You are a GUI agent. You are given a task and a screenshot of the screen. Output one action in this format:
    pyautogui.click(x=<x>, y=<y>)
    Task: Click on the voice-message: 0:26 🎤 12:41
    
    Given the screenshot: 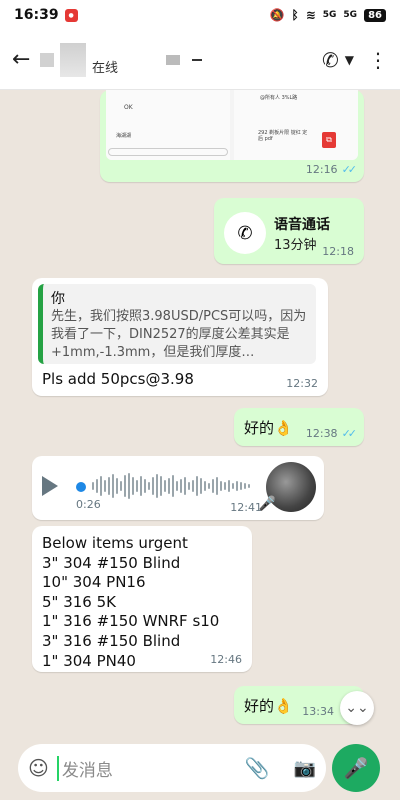 What is the action you would take?
    pyautogui.click(x=178, y=488)
    